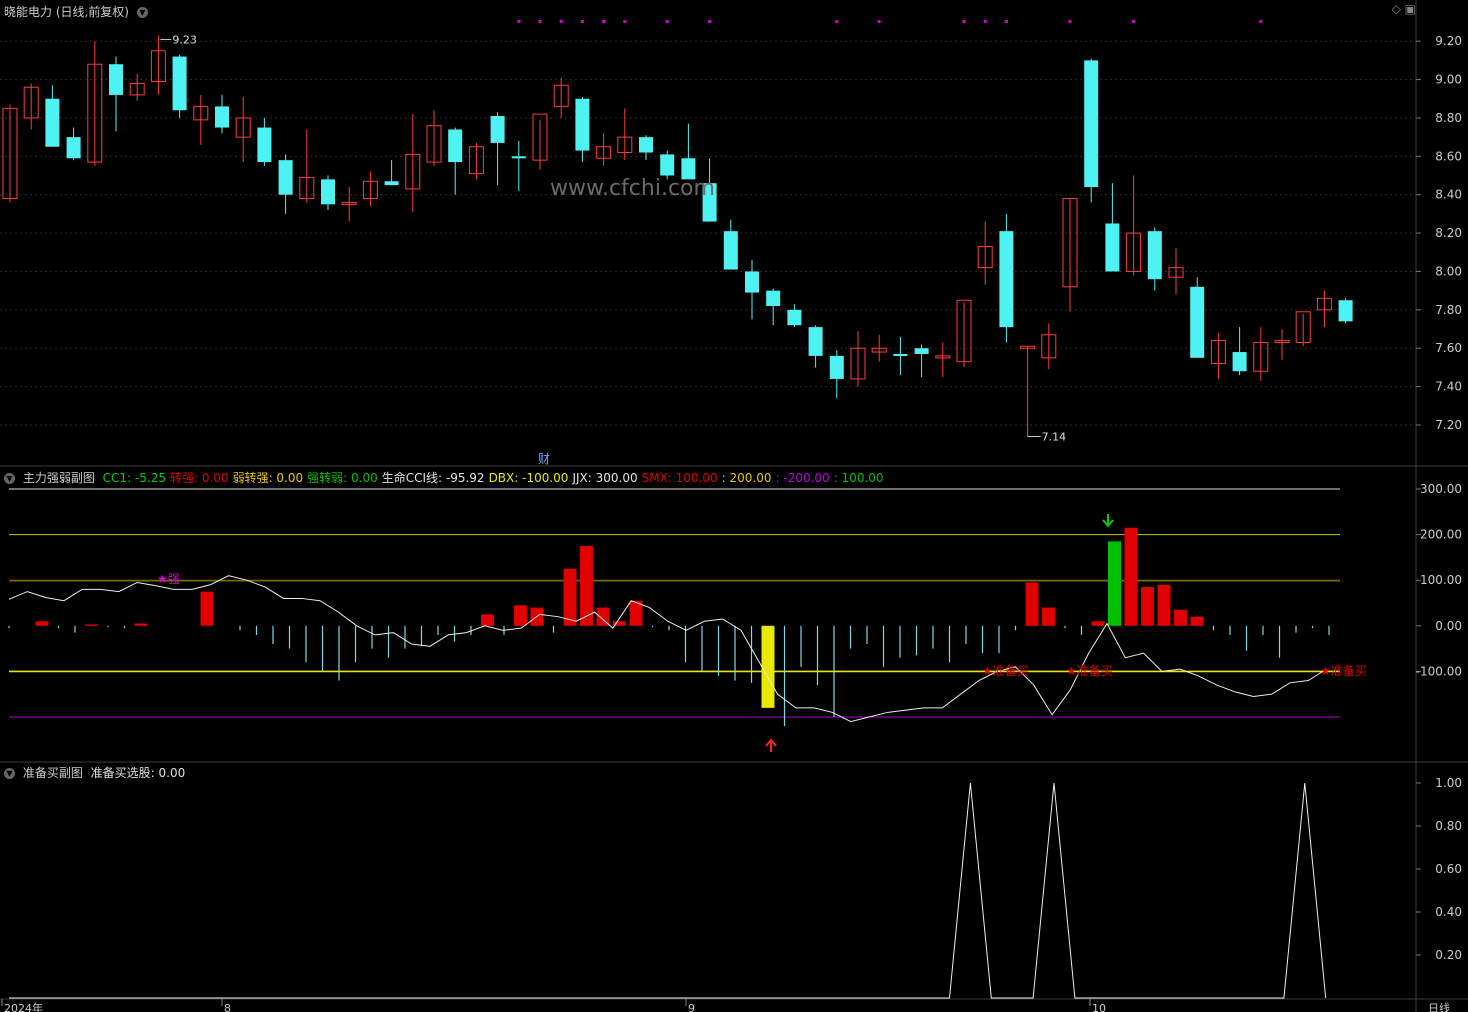 This screenshot has height=1012, width=1468. What do you see at coordinates (1448, 41) in the screenshot?
I see `price-tick-label: 9.20` at bounding box center [1448, 41].